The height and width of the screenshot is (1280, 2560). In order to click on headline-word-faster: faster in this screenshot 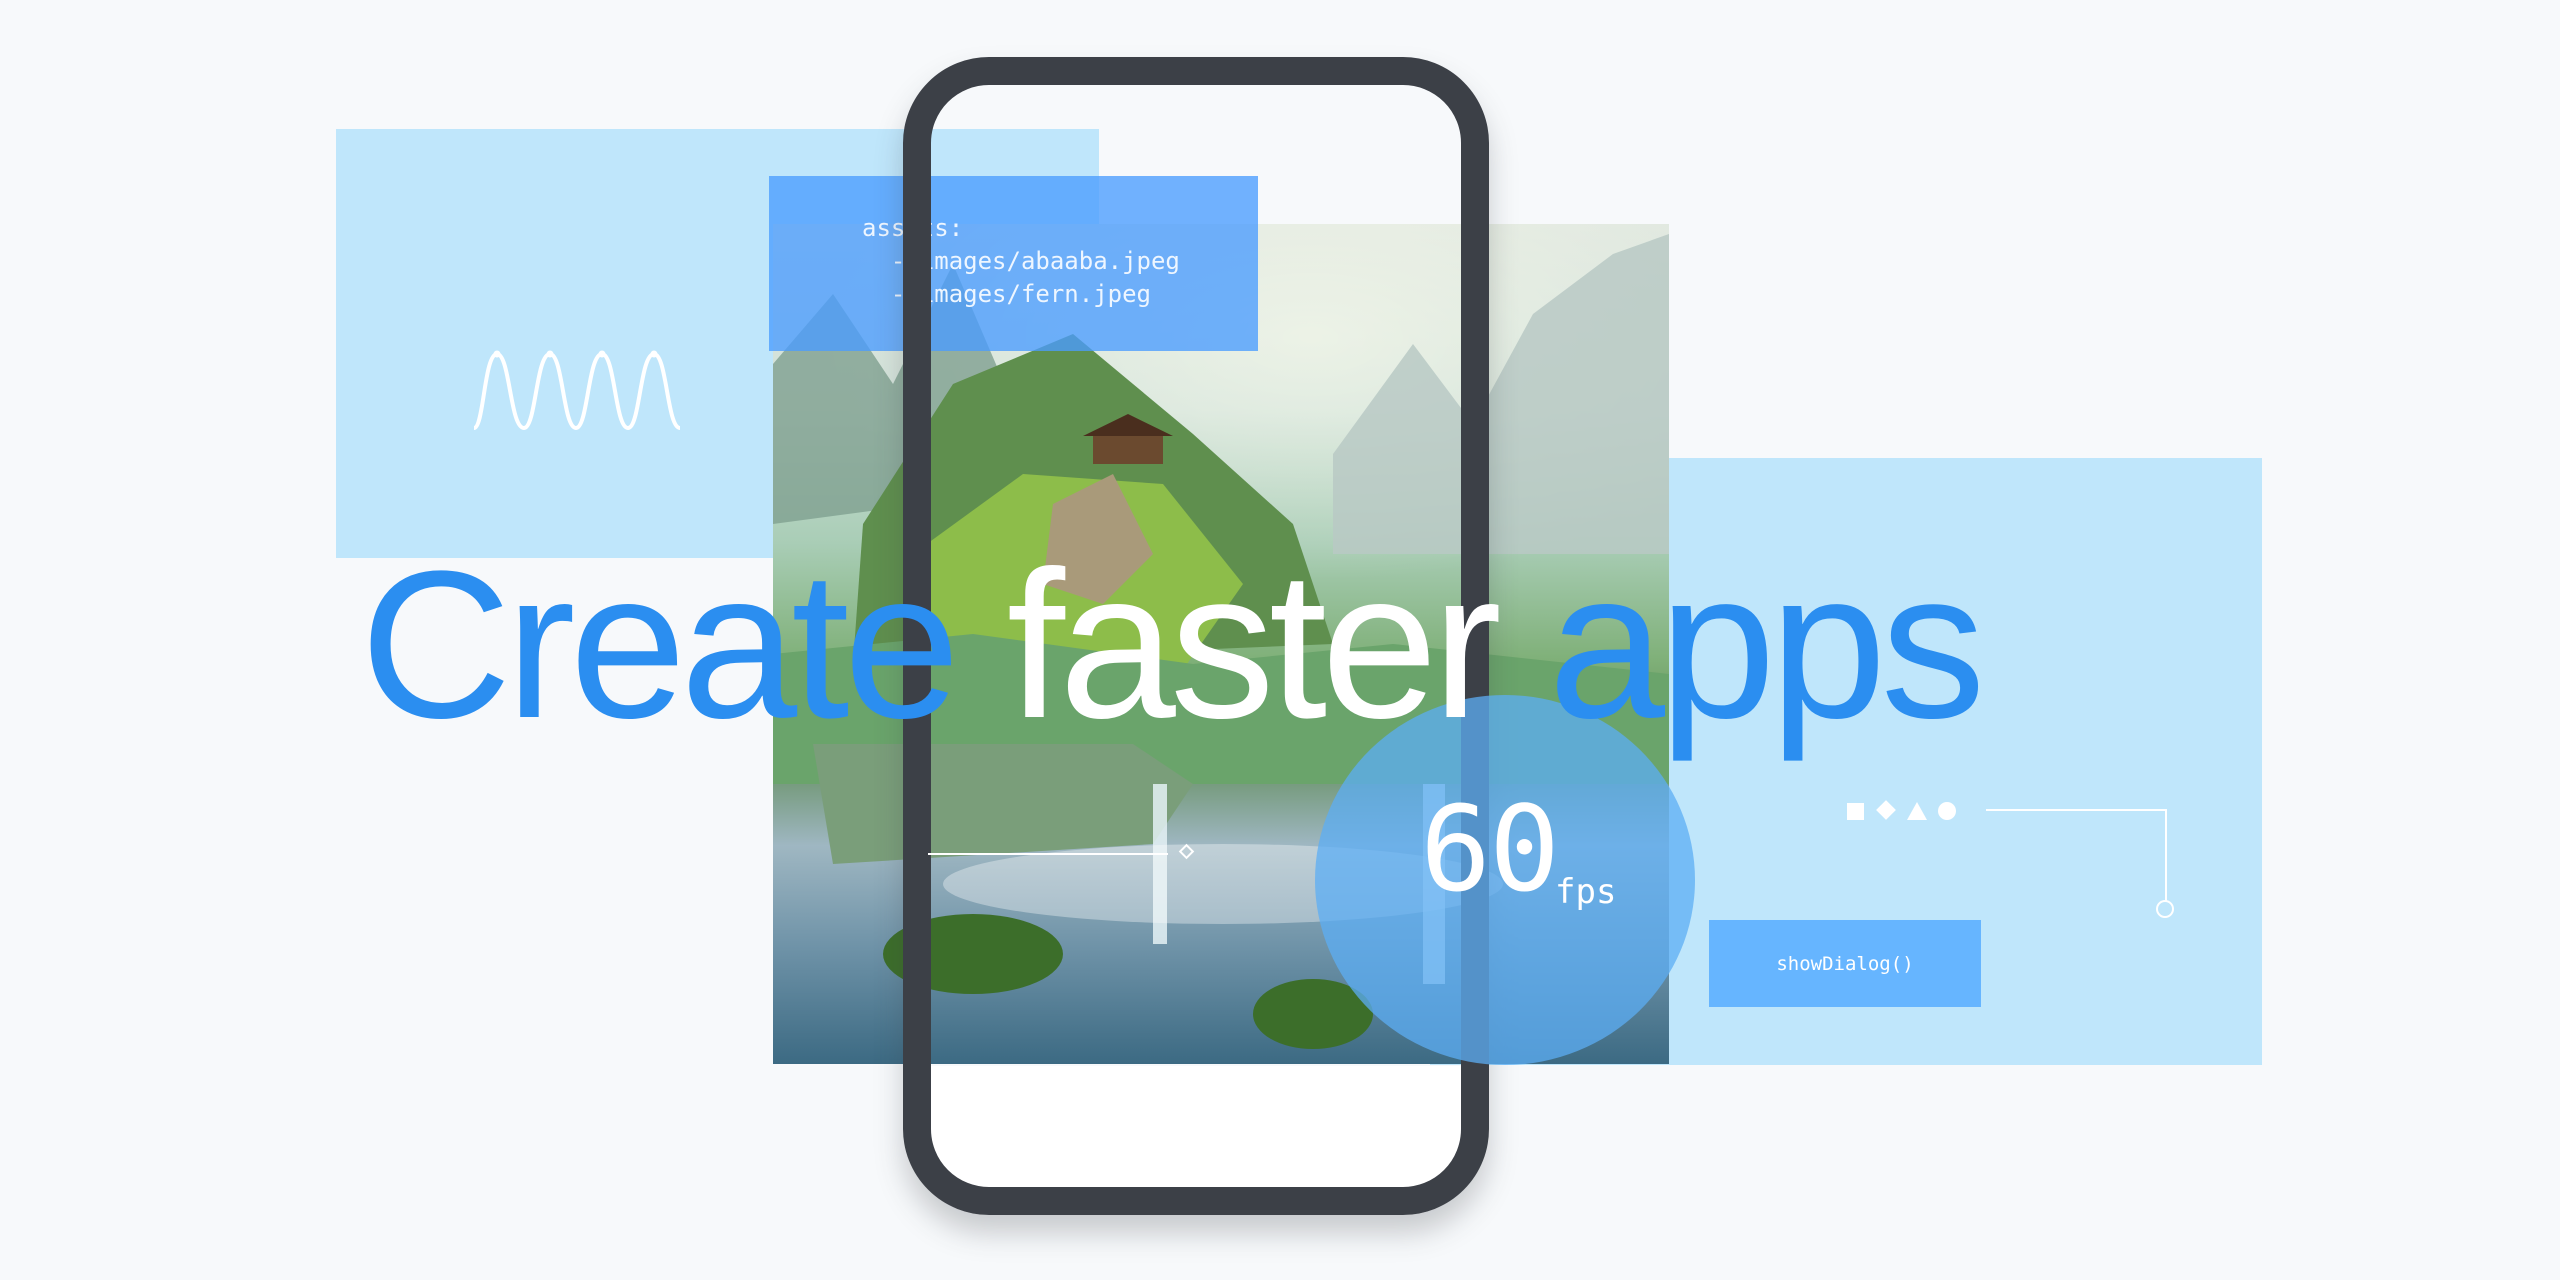, I will do `click(1254, 644)`.